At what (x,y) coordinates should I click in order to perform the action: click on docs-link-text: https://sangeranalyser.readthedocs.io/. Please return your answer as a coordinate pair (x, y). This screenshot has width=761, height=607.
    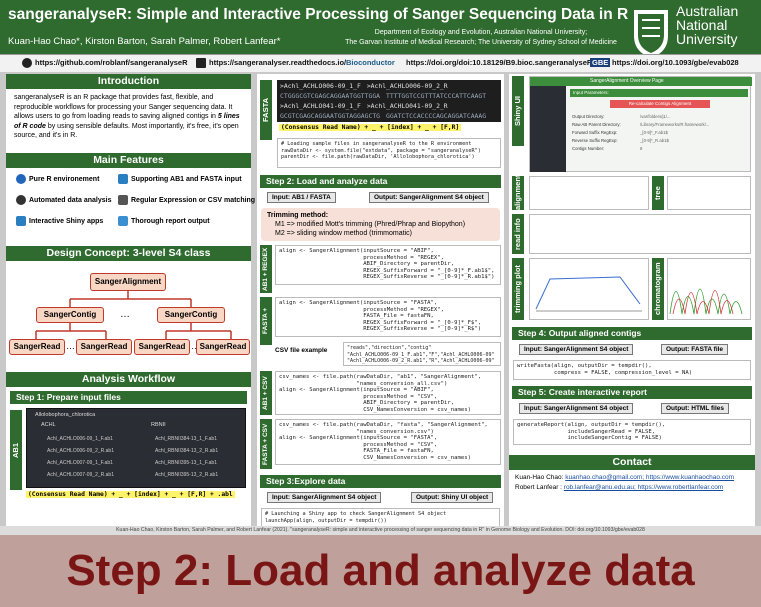
    Looking at the image, I should click on (278, 62).